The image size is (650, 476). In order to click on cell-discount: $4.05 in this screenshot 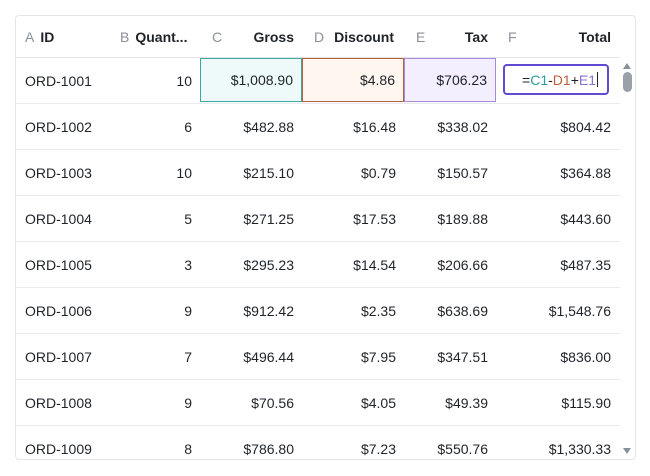, I will do `click(353, 402)`.